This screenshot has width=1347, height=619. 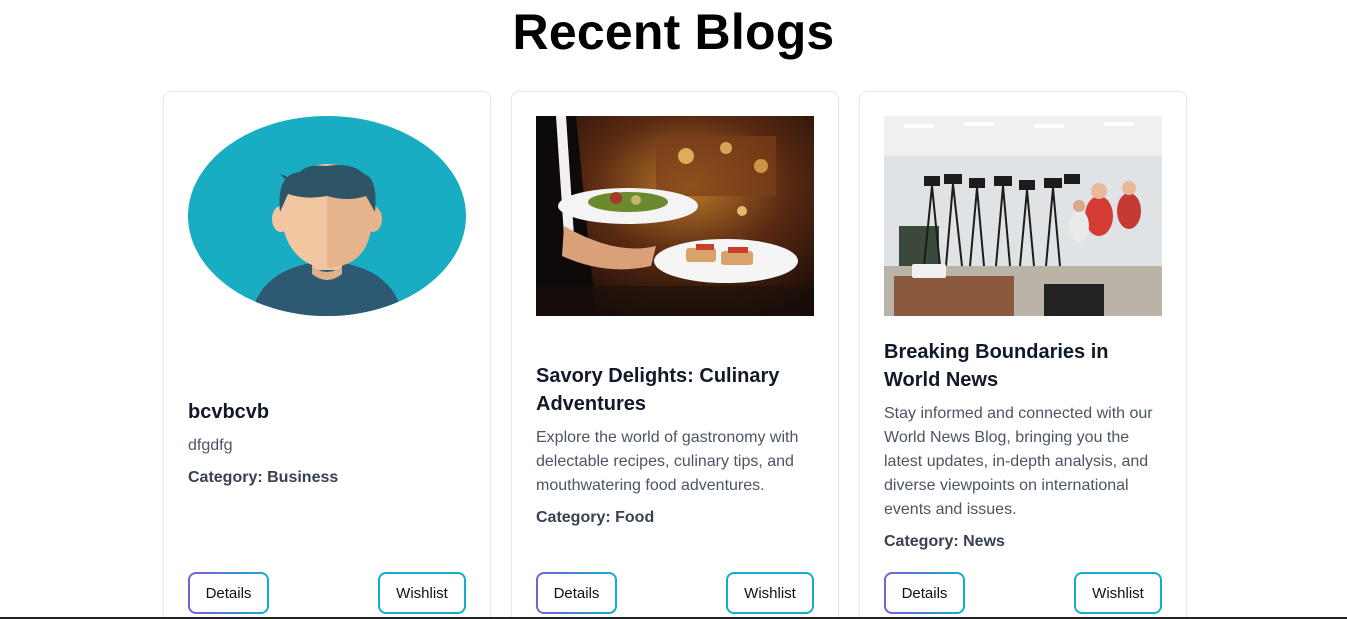 What do you see at coordinates (327, 412) in the screenshot?
I see `card-title: bcvbcvb` at bounding box center [327, 412].